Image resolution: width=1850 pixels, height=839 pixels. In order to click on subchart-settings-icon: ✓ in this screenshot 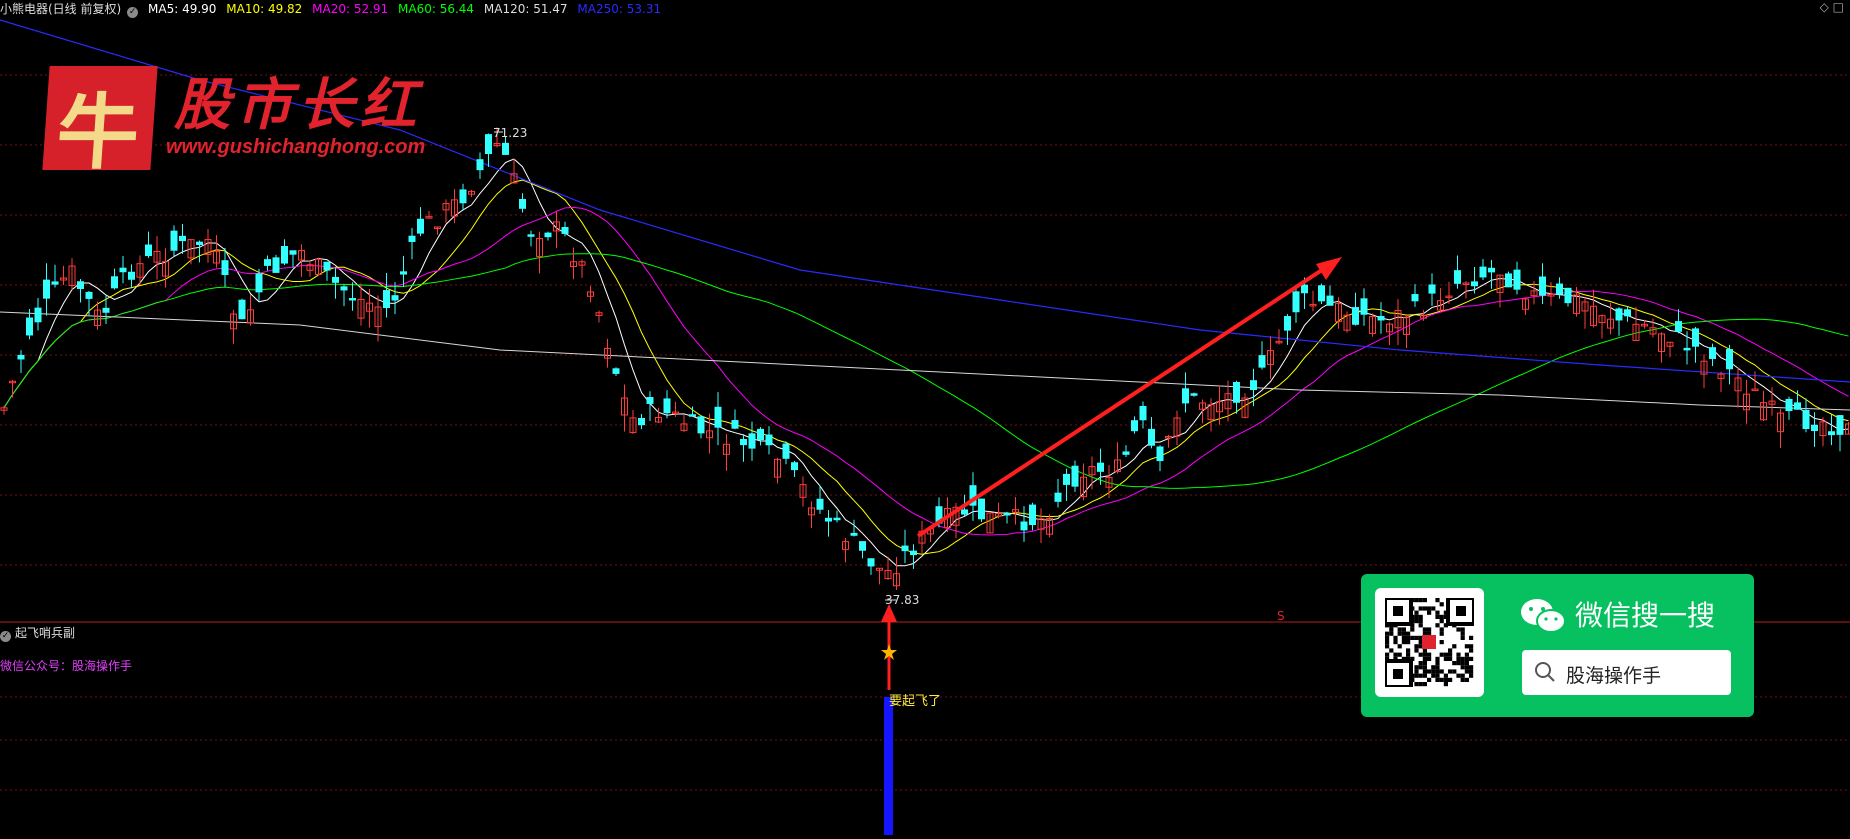, I will do `click(5, 636)`.